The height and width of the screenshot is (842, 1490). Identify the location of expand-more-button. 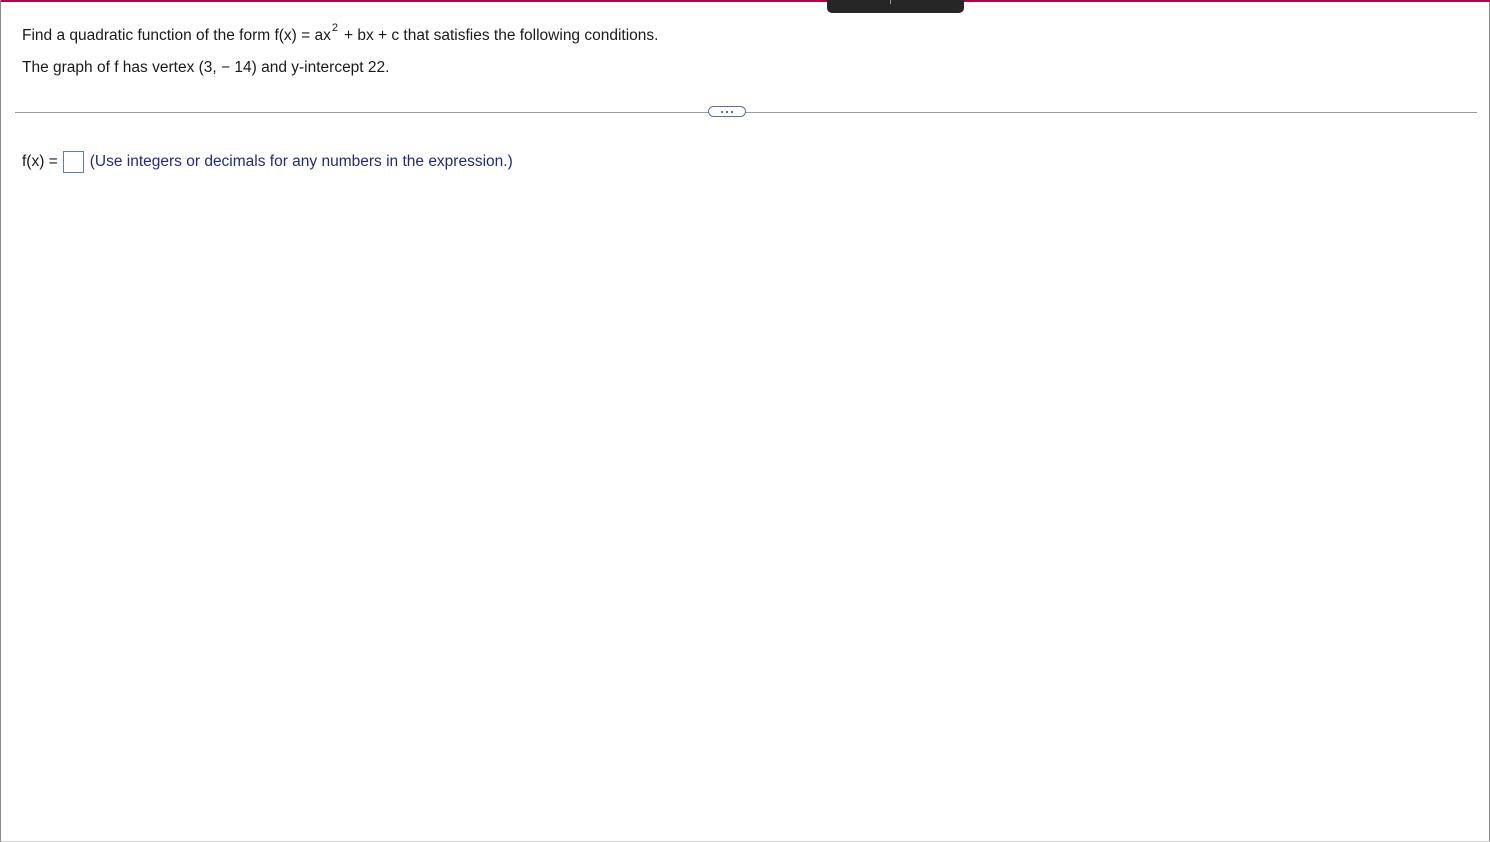
(727, 111).